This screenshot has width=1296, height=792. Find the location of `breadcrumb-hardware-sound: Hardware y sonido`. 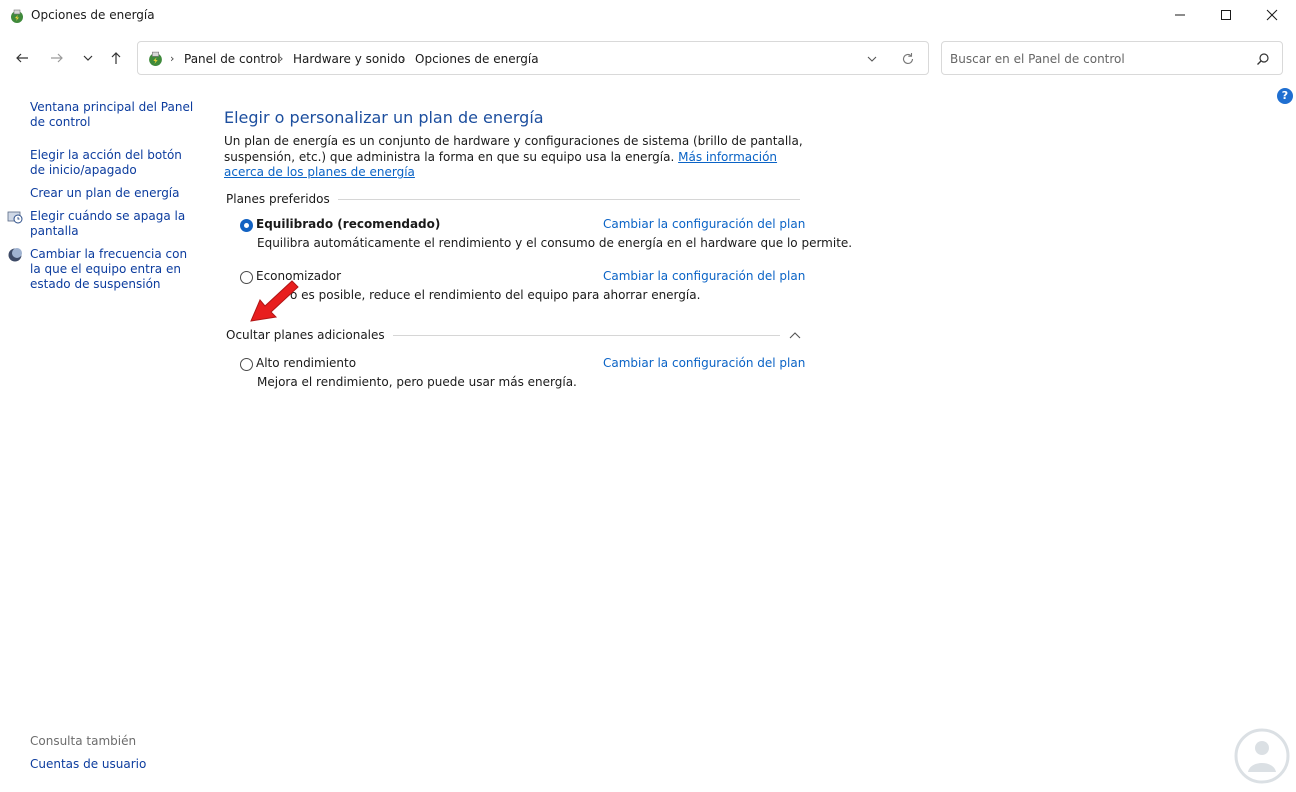

breadcrumb-hardware-sound: Hardware y sonido is located at coordinates (349, 59).